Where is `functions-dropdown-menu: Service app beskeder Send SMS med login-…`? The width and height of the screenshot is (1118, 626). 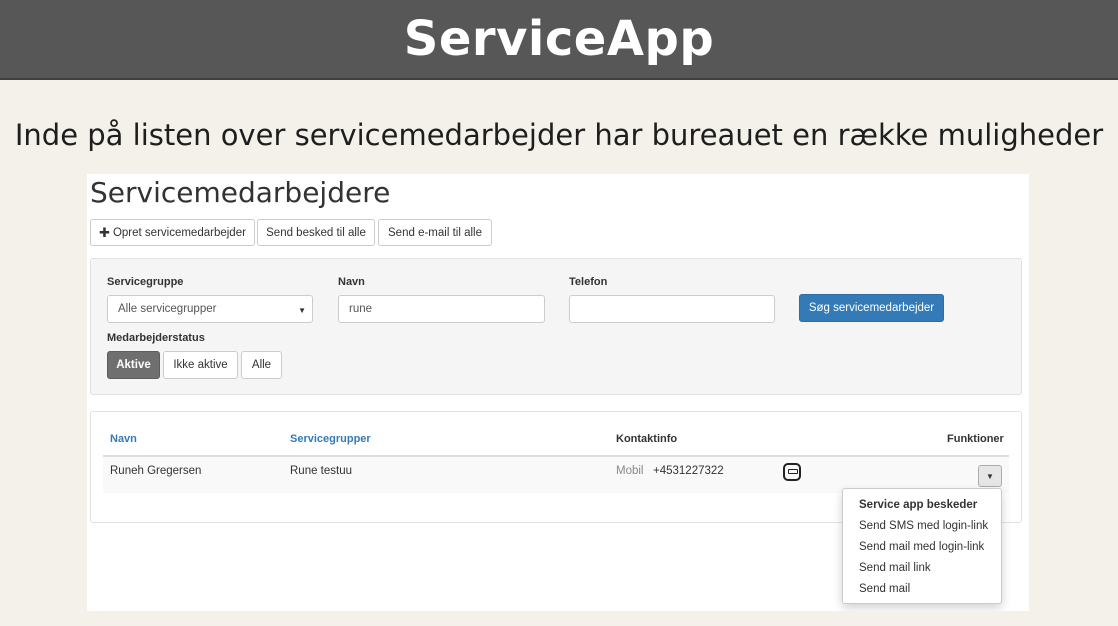 functions-dropdown-menu: Service app beskeder Send SMS med login-… is located at coordinates (922, 546).